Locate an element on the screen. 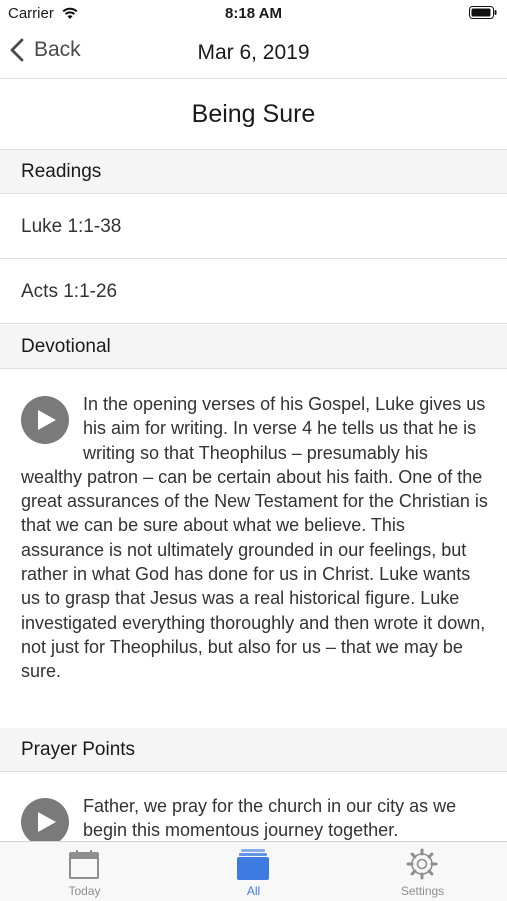 The height and width of the screenshot is (901, 507). battery-icon is located at coordinates (483, 12).